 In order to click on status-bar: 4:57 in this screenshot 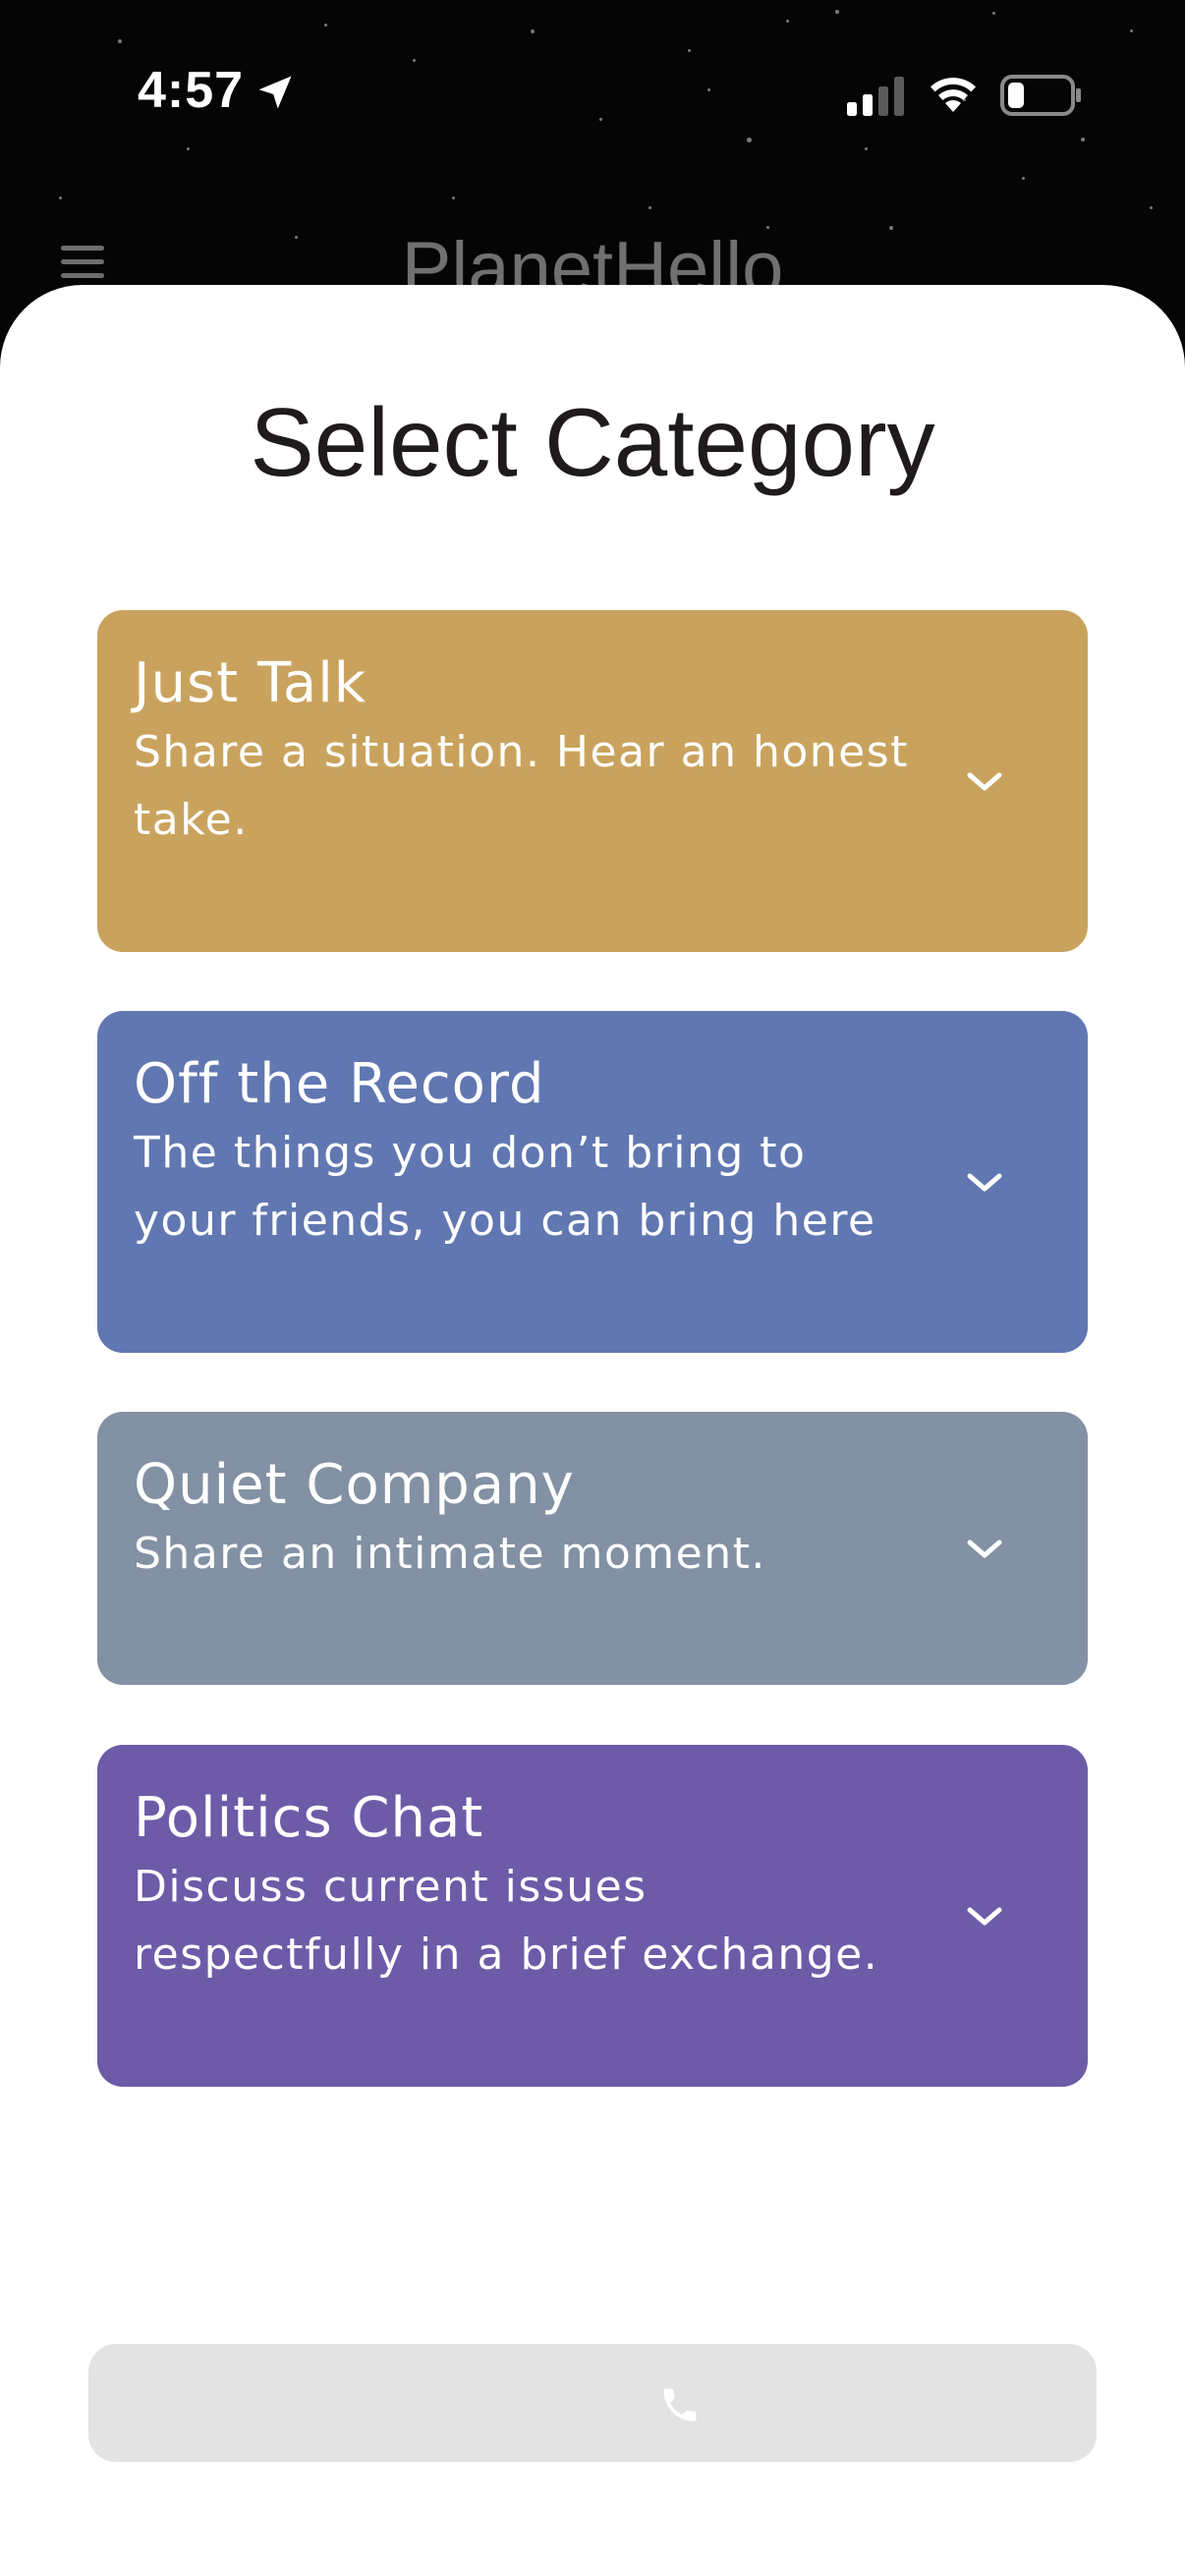, I will do `click(592, 98)`.